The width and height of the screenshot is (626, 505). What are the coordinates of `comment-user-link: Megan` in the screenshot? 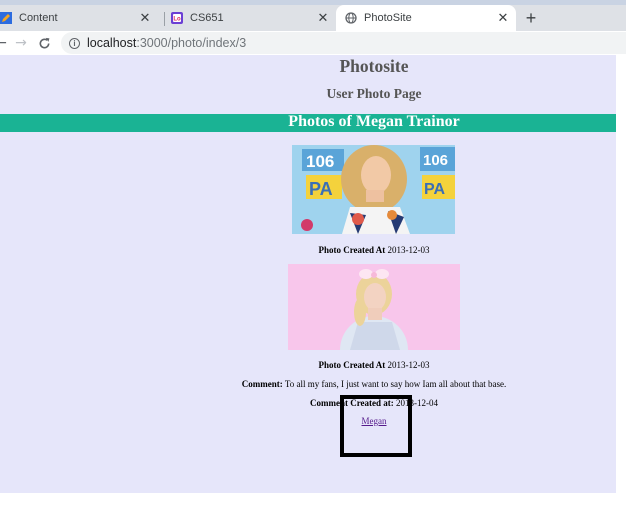 It's located at (313, 421).